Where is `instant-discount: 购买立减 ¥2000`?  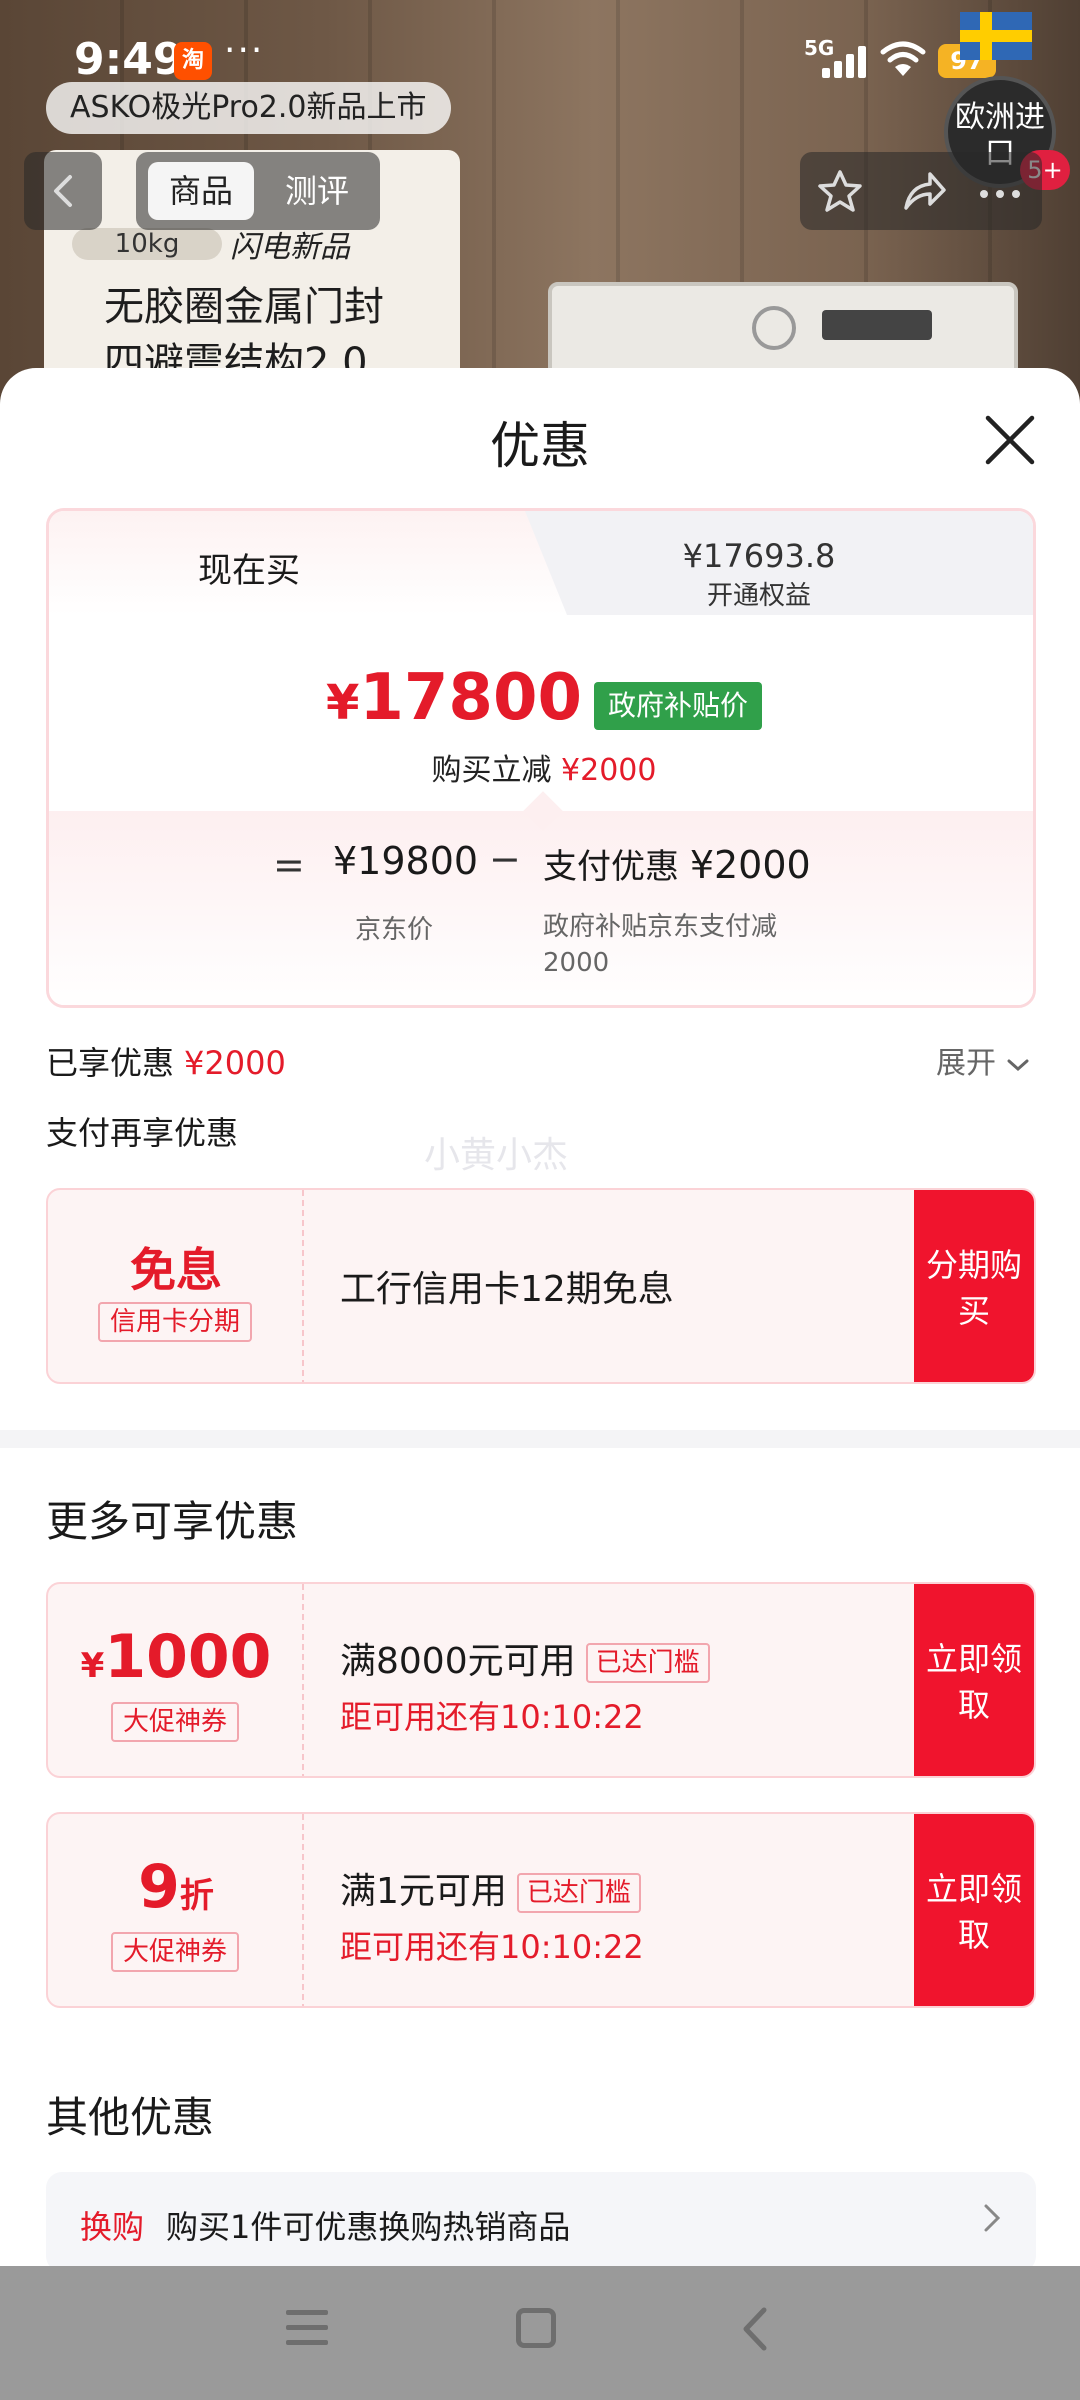
instant-discount: 购买立减 ¥2000 is located at coordinates (541, 767).